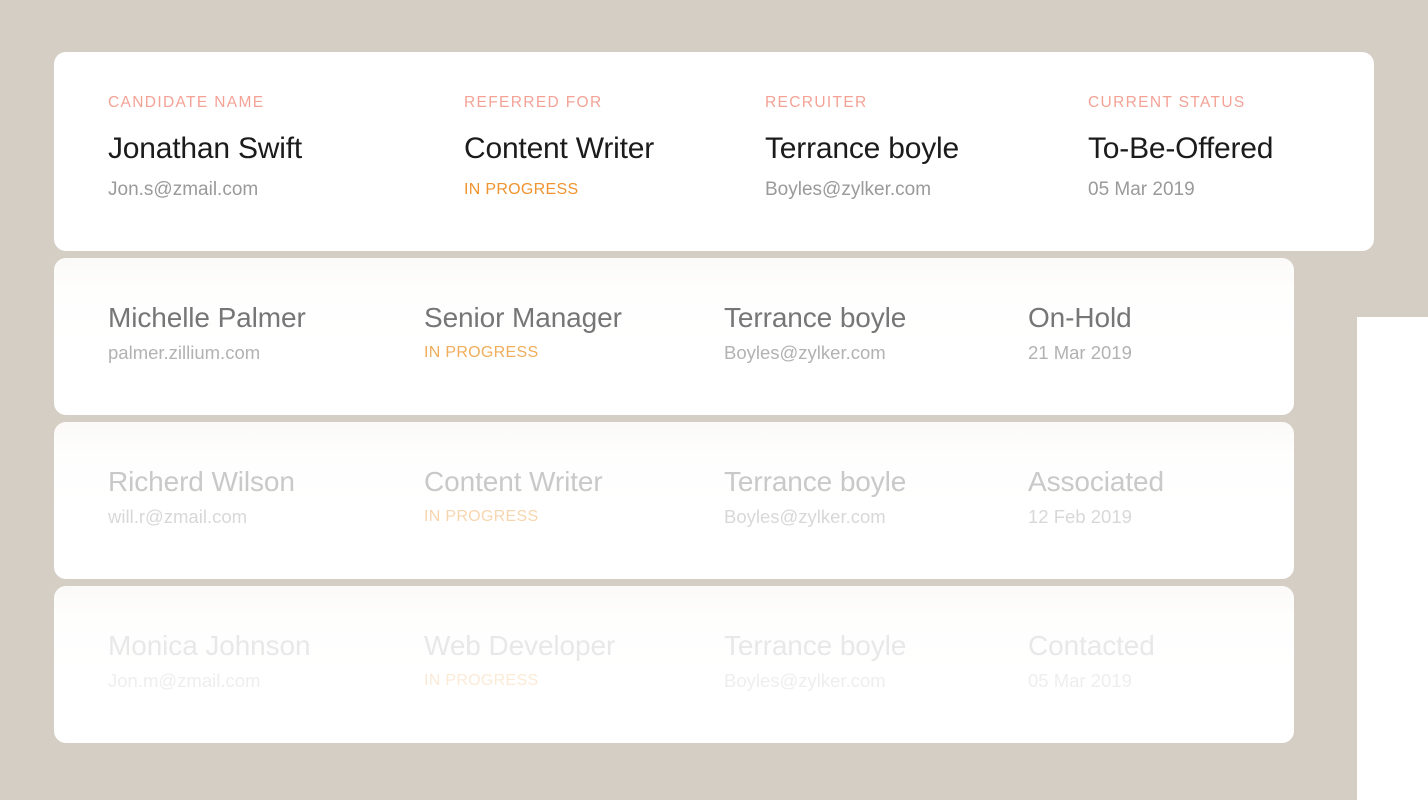  I want to click on featured-referral-status-badge: IN PROGRESS, so click(521, 189).